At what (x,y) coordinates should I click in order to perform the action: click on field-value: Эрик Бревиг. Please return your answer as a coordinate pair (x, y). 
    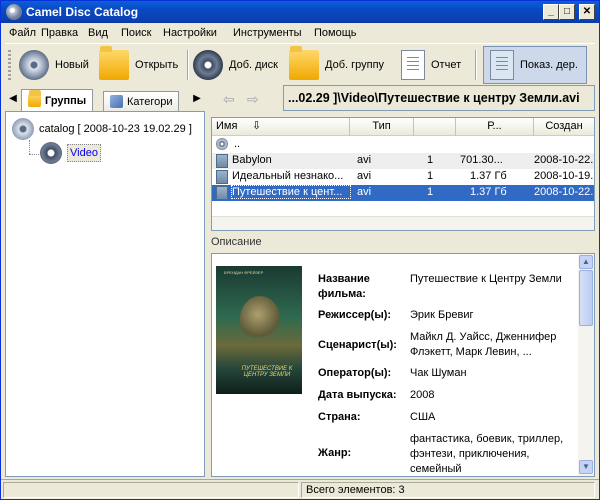
    Looking at the image, I should click on (442, 315).